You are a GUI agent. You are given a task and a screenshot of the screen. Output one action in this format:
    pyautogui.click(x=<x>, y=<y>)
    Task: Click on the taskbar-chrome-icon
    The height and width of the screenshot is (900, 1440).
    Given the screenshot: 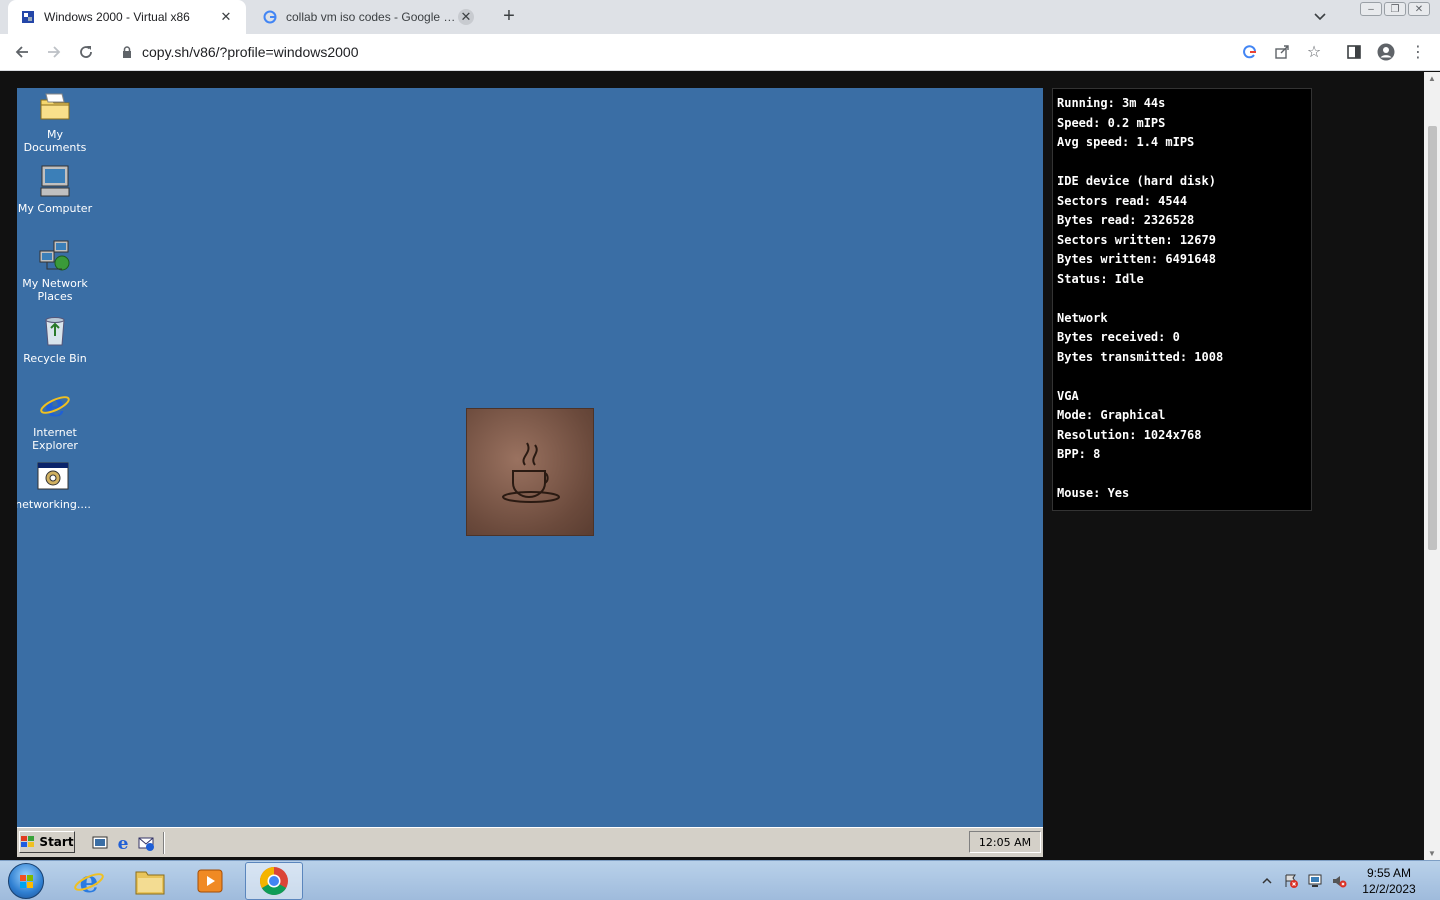 What is the action you would take?
    pyautogui.click(x=274, y=881)
    